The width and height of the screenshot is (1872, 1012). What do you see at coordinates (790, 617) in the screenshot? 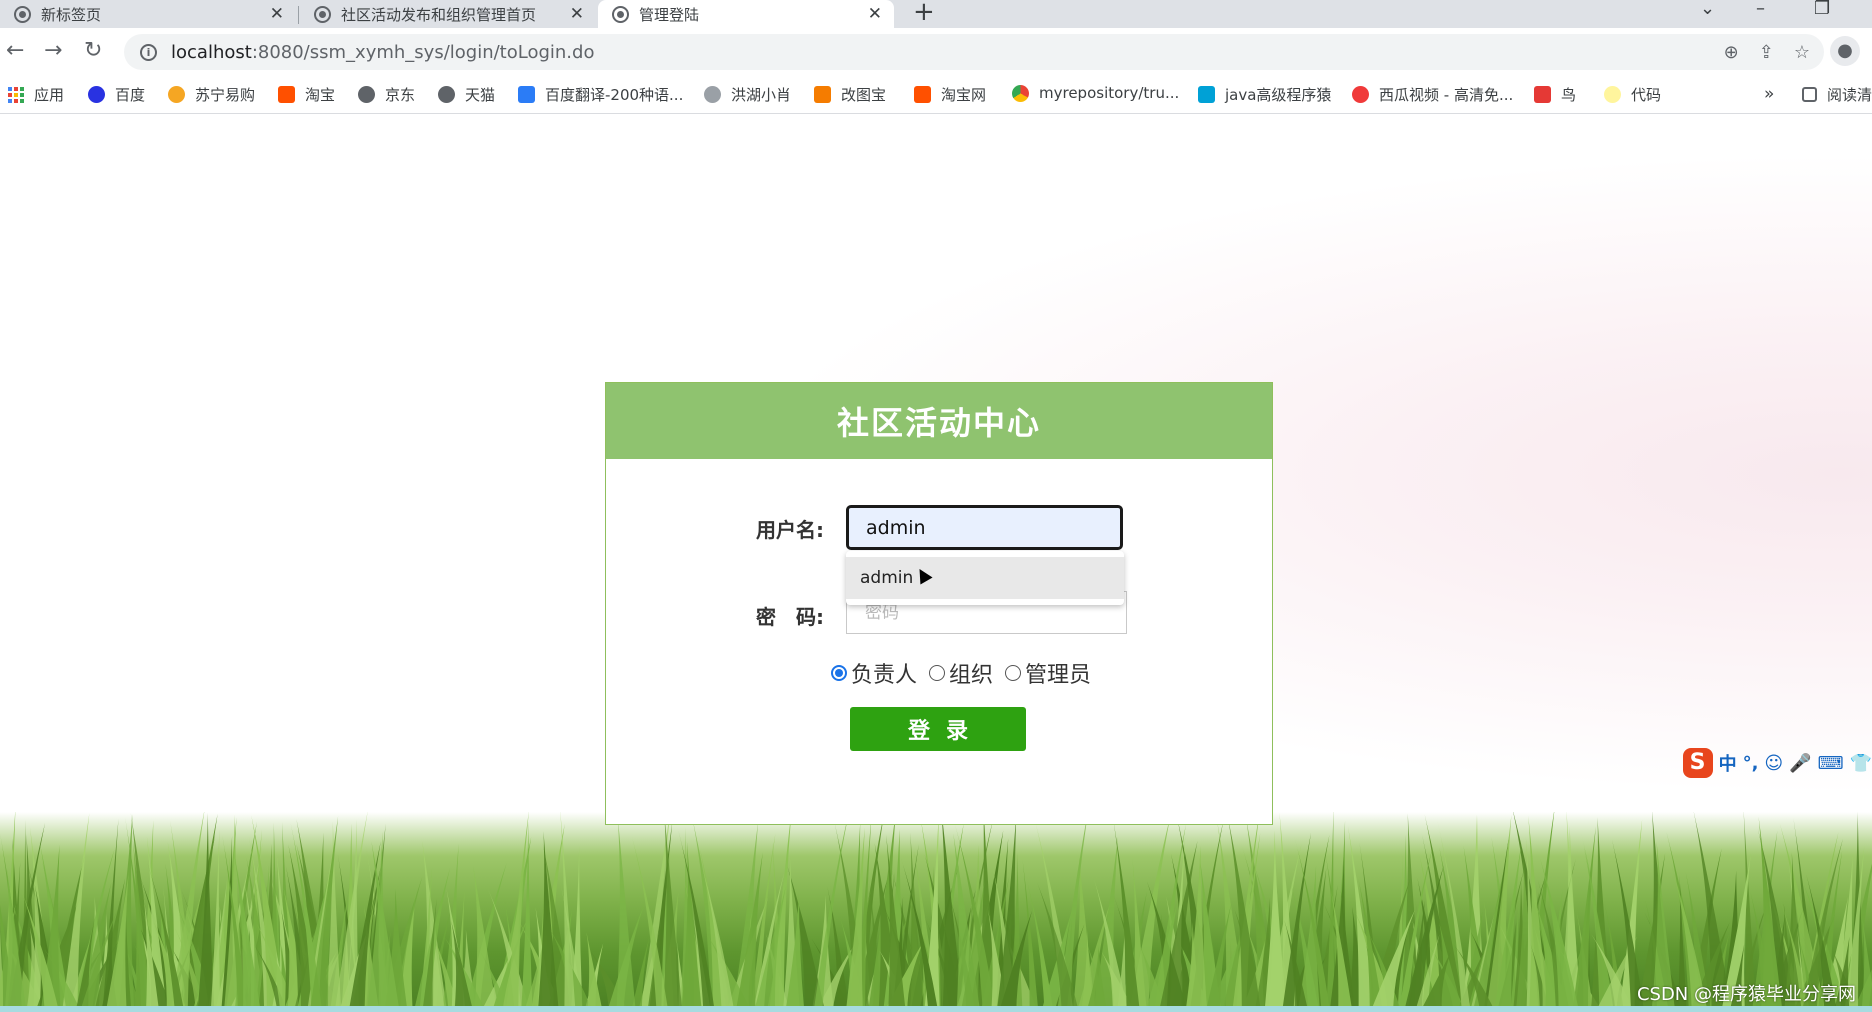
I see `password-label: 密 码:` at bounding box center [790, 617].